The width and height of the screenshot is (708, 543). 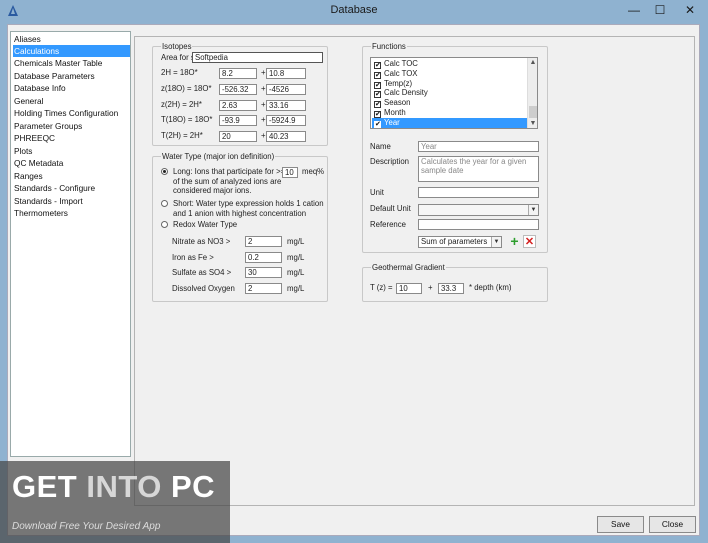 What do you see at coordinates (660, 10) in the screenshot?
I see `maximize-button: ☐` at bounding box center [660, 10].